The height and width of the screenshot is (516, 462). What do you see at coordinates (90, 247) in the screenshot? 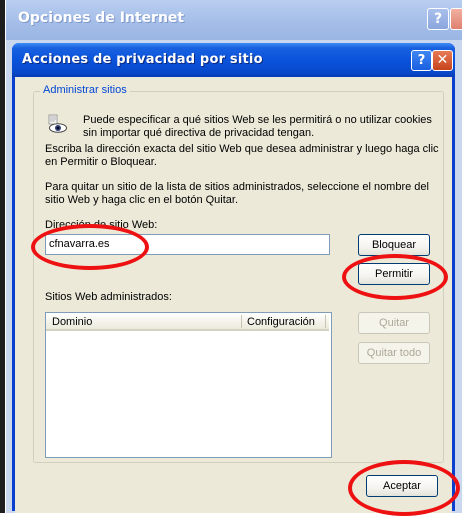
I see `annotation-circle-address` at bounding box center [90, 247].